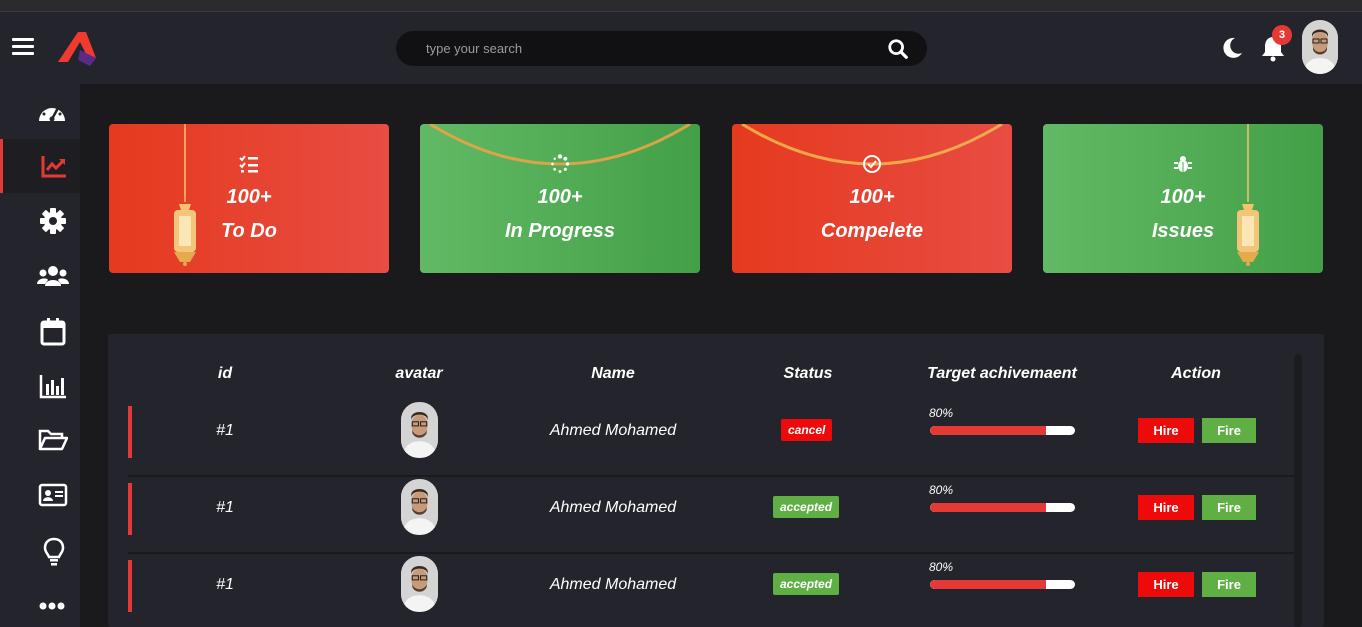 This screenshot has width=1362, height=627. I want to click on bar-chart-icon, so click(52, 387).